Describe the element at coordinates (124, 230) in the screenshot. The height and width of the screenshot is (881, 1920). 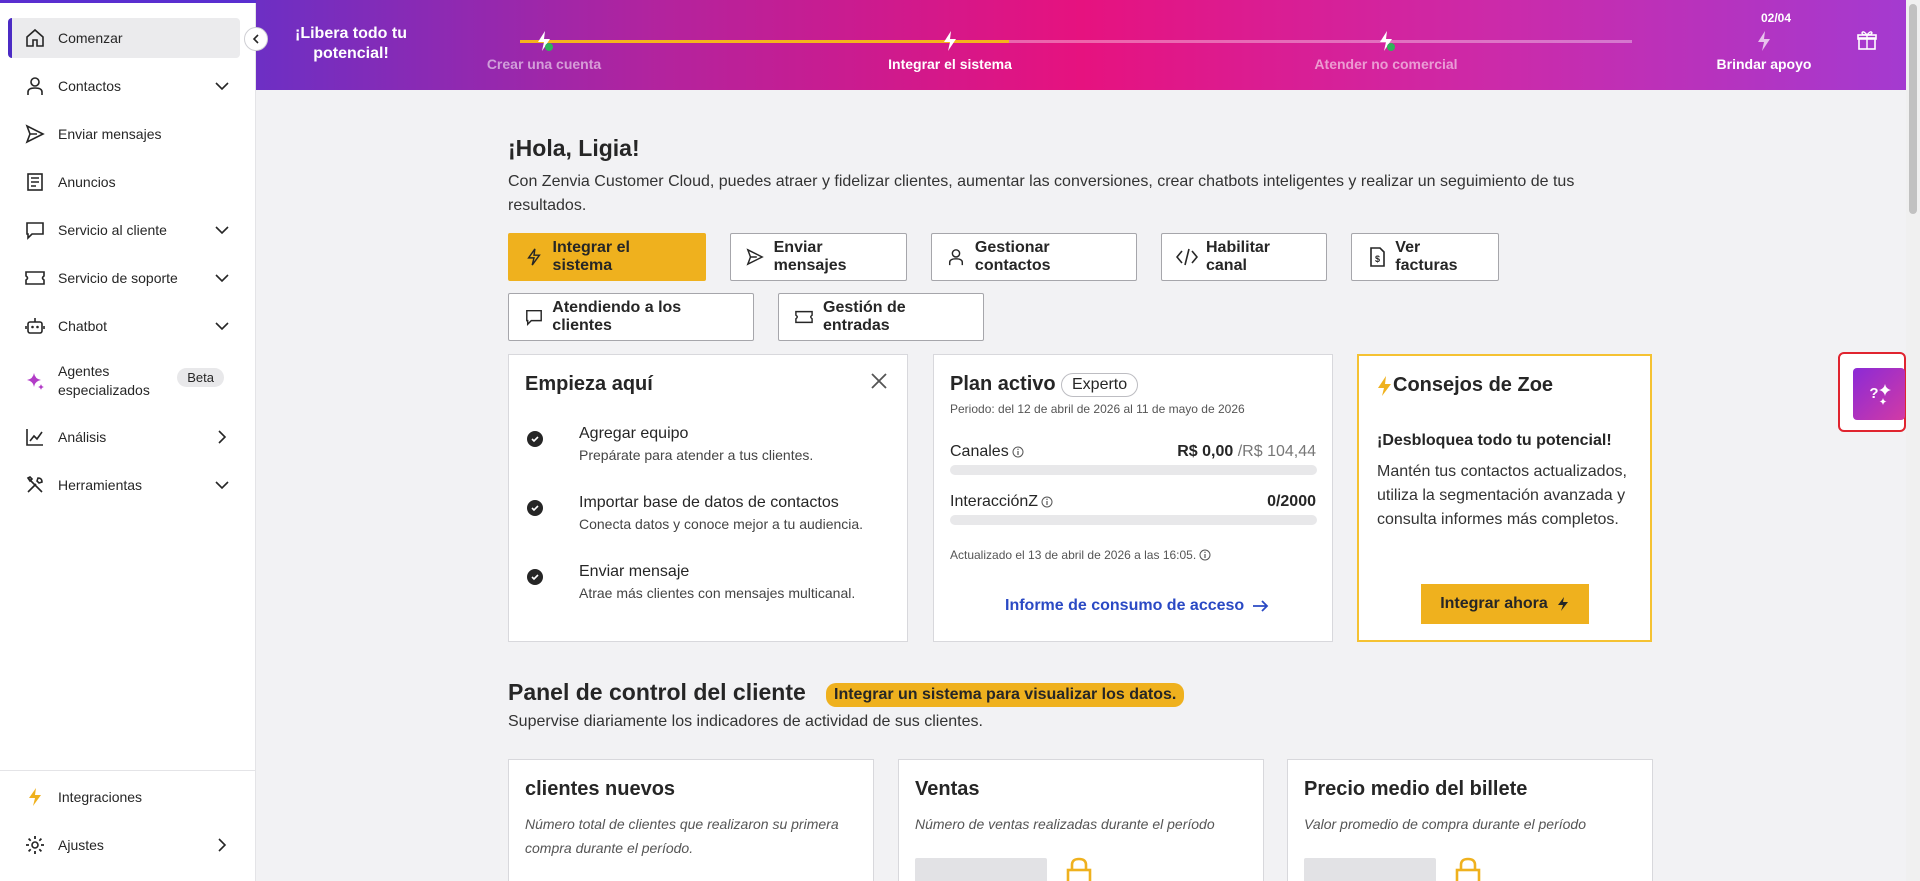
I see `sidebar-item-servicio-cliente: Servicio al cliente` at that location.